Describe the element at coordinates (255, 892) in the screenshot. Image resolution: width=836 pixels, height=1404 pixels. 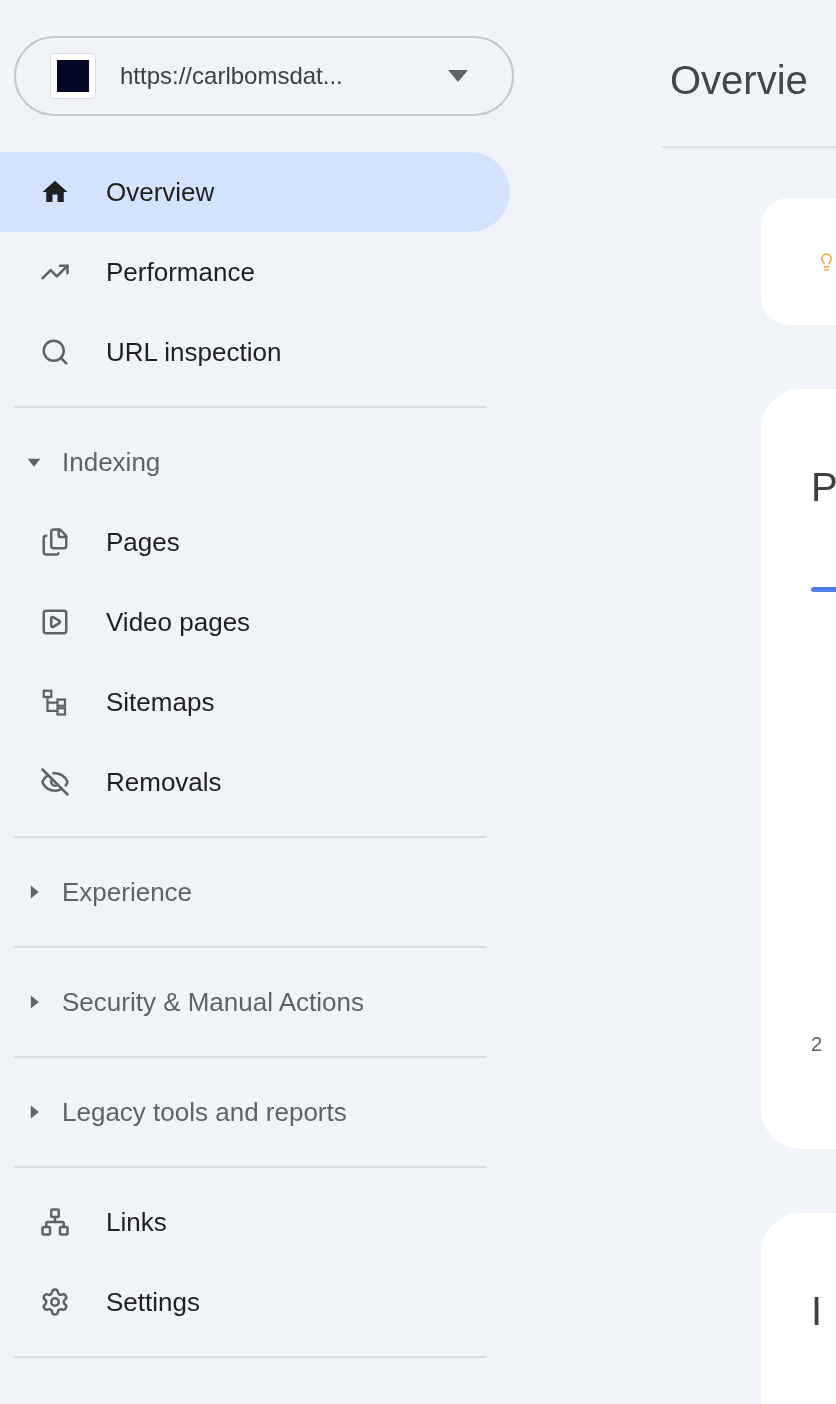
I see `nav-section-header: Experience` at that location.